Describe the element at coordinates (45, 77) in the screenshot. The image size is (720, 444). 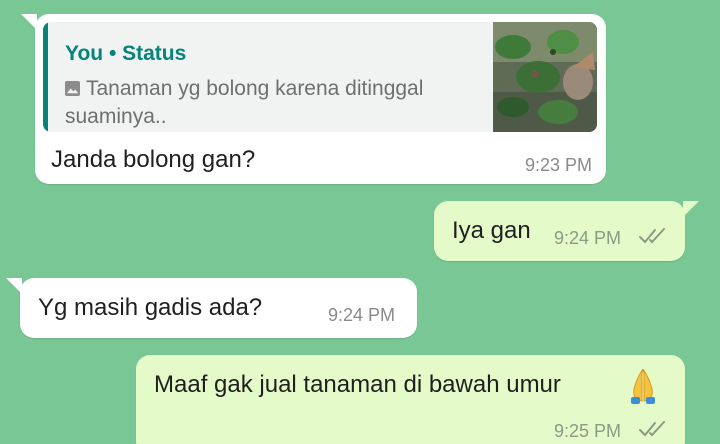
I see `quote-accent-bar` at that location.